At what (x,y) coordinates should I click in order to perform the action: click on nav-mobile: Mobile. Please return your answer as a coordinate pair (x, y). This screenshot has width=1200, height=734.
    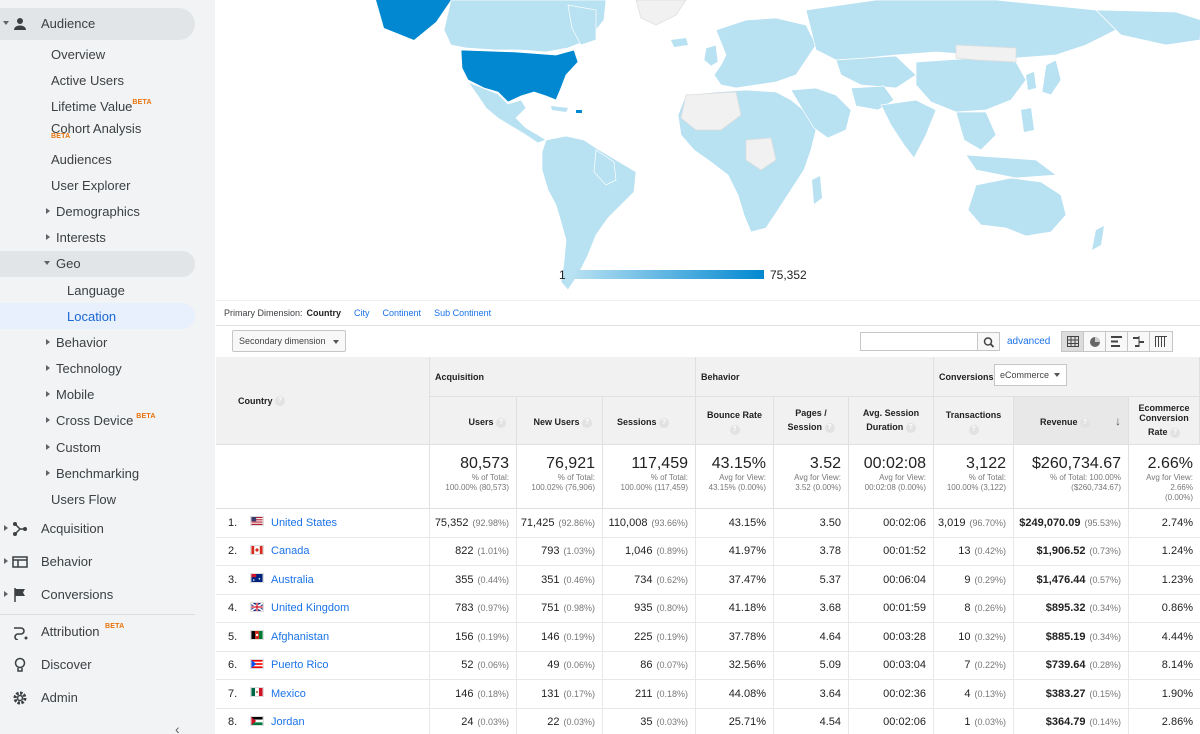
    Looking at the image, I should click on (70, 394).